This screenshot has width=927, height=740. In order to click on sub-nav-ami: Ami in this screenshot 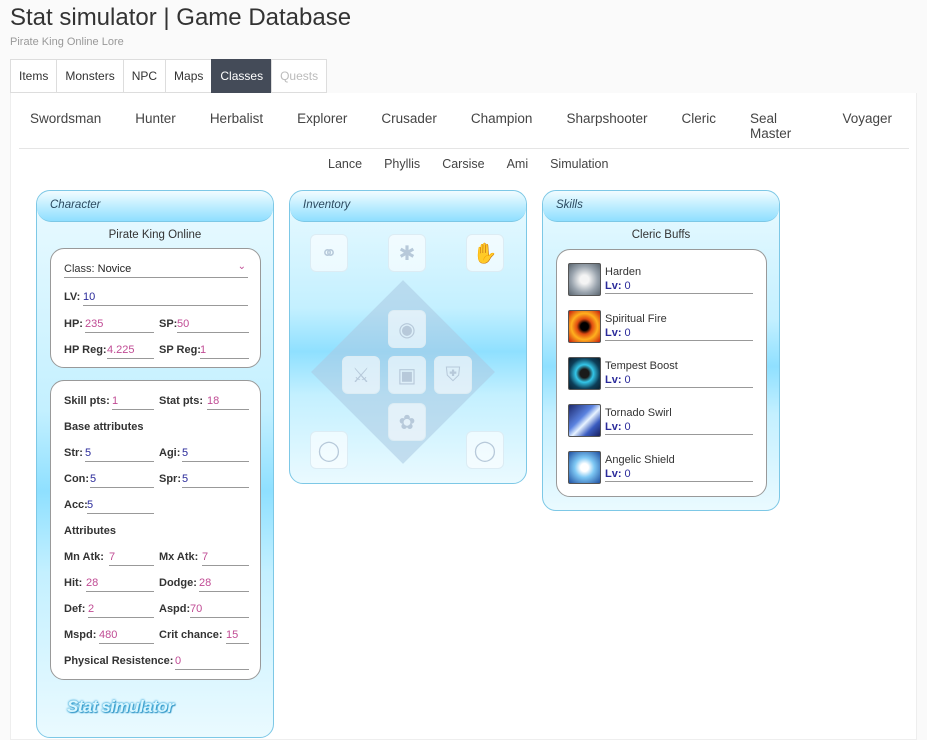, I will do `click(518, 164)`.